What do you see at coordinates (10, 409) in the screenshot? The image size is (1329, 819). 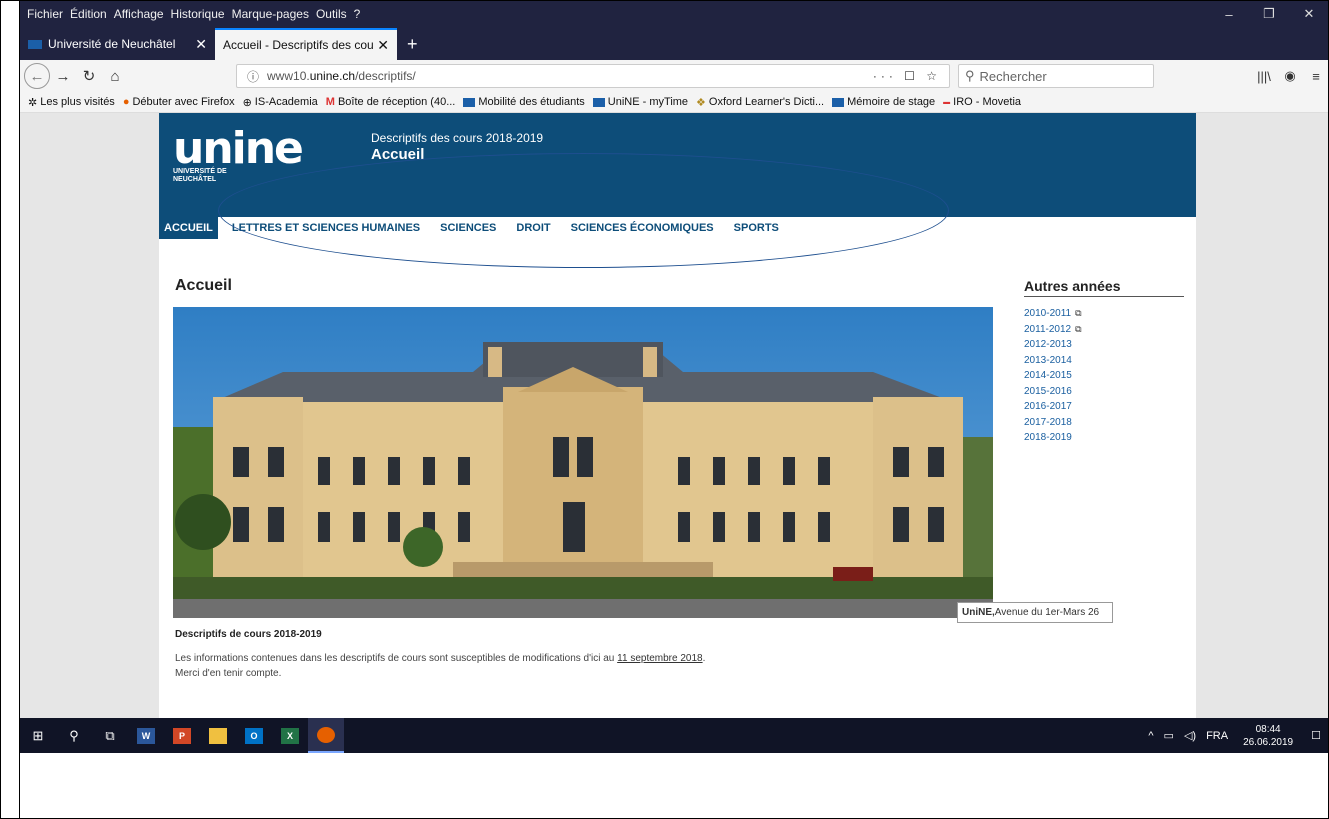 I see `left-margin` at bounding box center [10, 409].